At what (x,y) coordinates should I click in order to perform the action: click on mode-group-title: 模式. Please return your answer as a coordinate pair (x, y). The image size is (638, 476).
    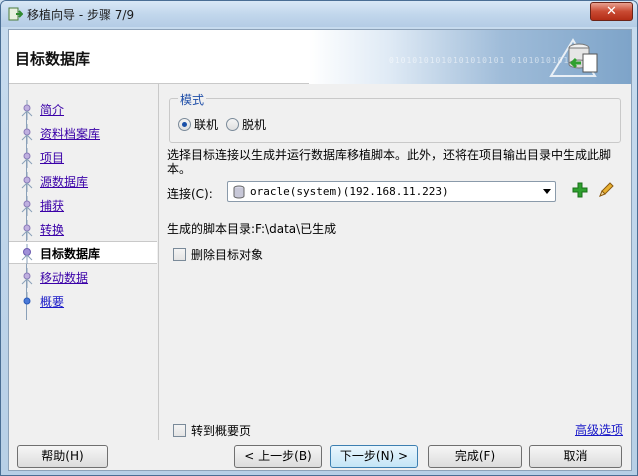
    Looking at the image, I should click on (192, 99).